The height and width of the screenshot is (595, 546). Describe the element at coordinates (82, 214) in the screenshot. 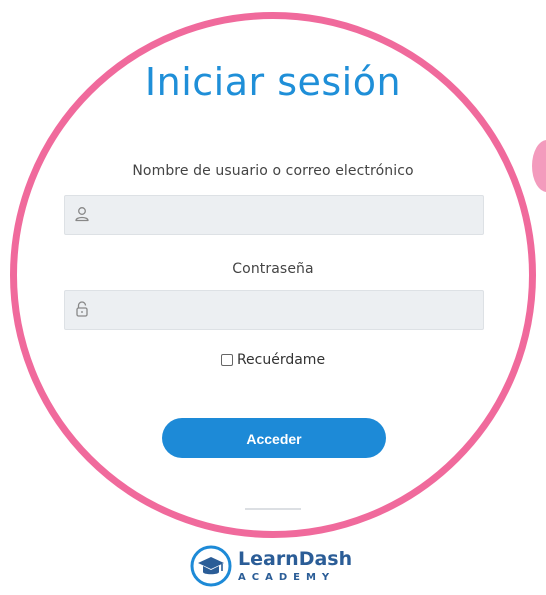

I see `user-icon` at that location.